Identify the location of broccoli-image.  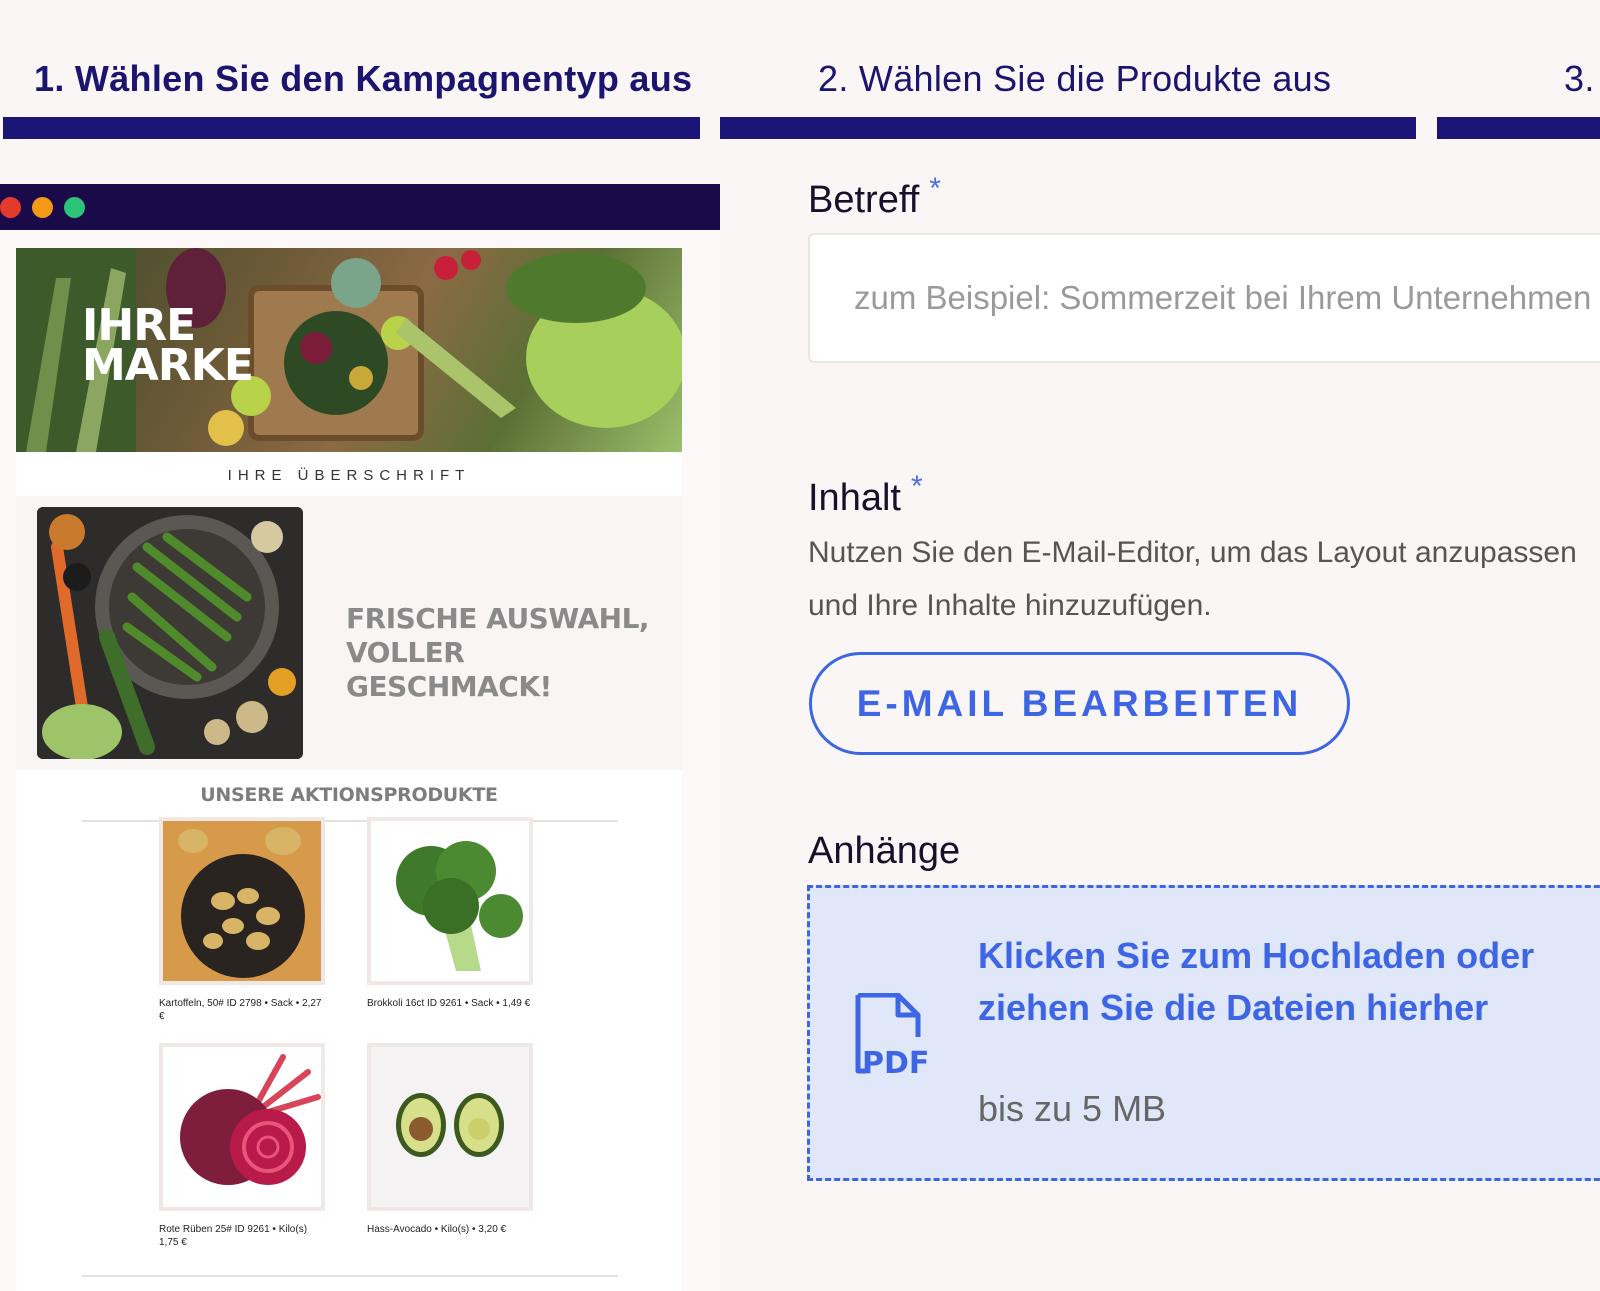
(450, 901).